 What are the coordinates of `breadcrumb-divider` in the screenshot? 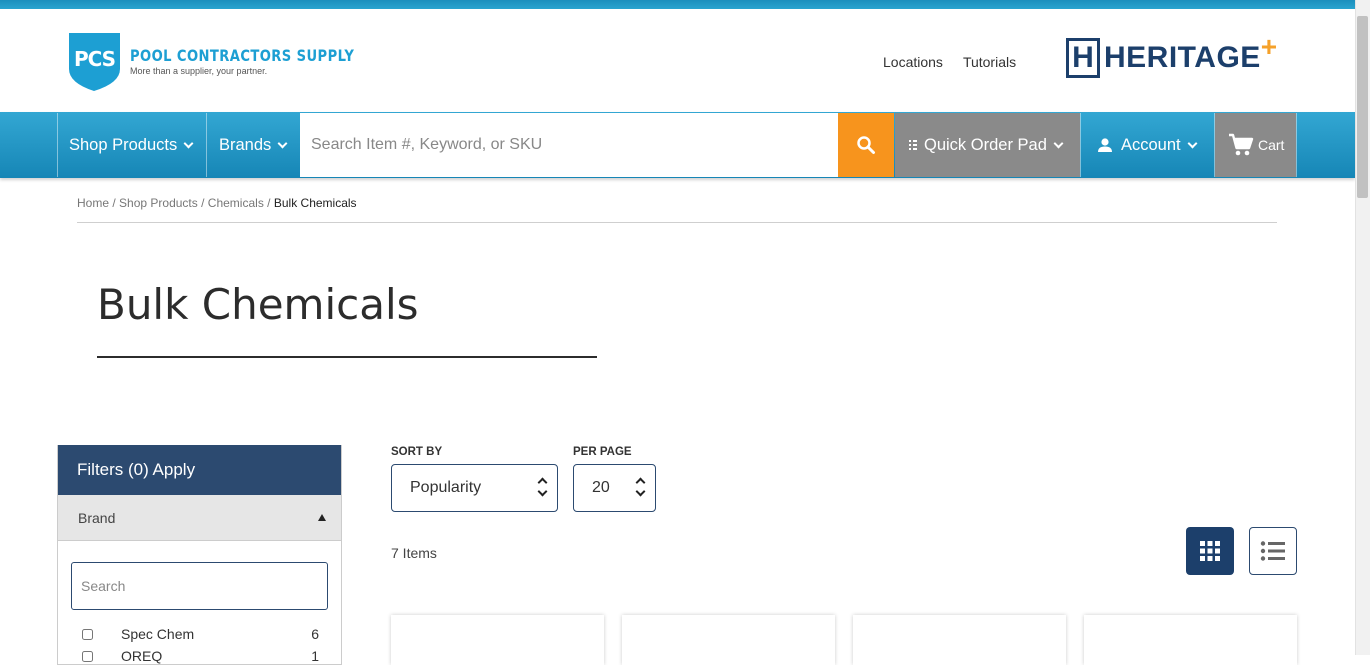 It's located at (677, 222).